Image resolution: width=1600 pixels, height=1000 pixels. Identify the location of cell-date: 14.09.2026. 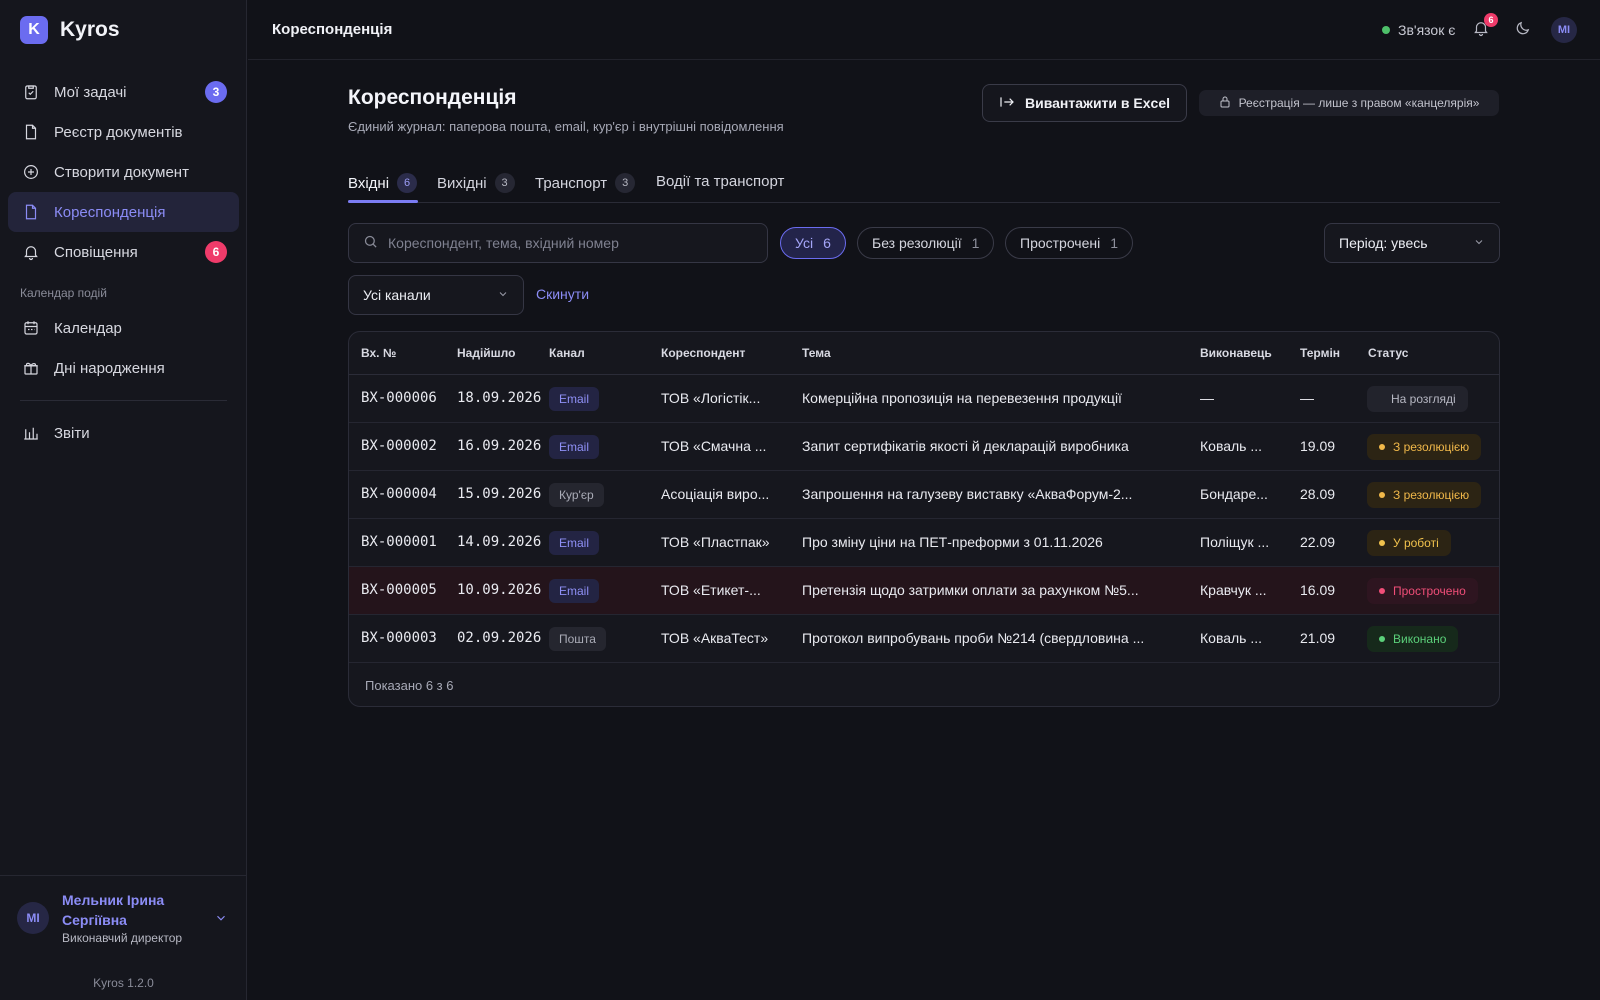
(499, 542).